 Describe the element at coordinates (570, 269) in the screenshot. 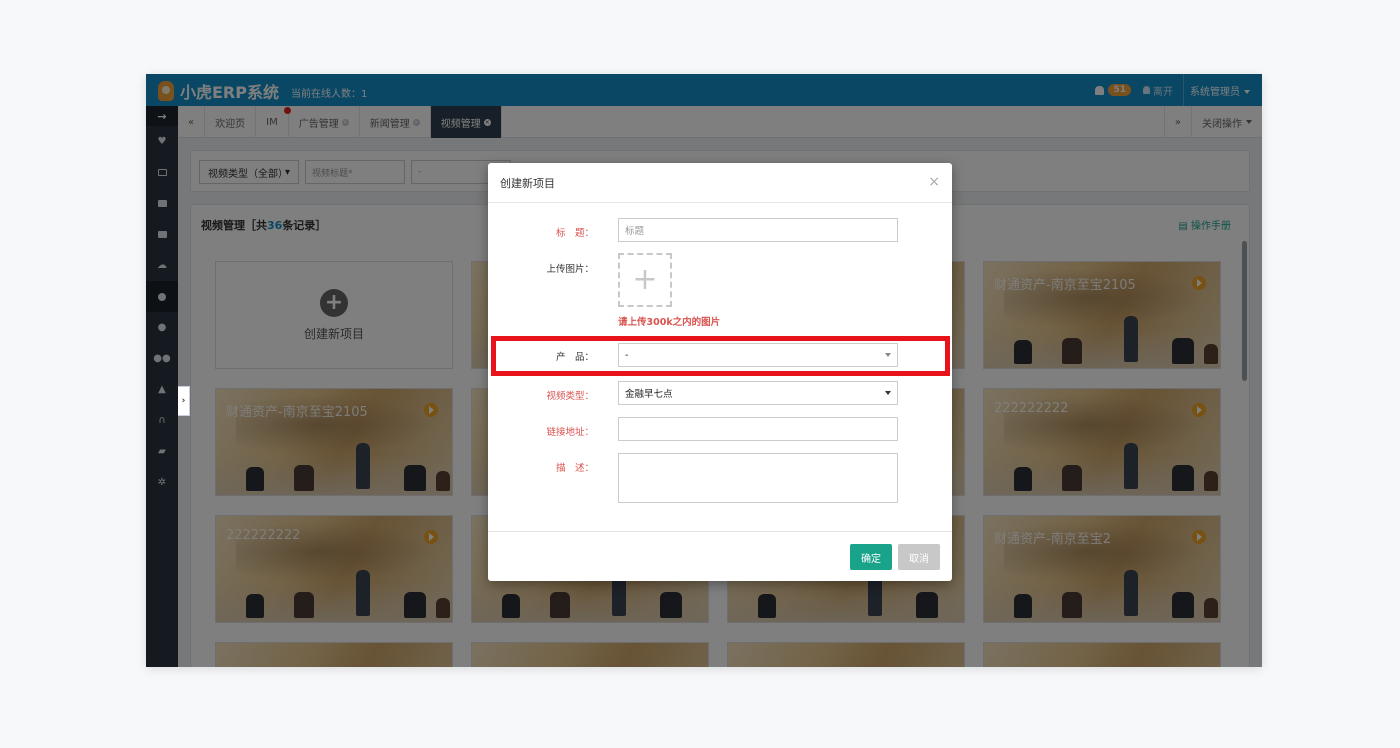

I see `upload-label: 上传图片：` at that location.